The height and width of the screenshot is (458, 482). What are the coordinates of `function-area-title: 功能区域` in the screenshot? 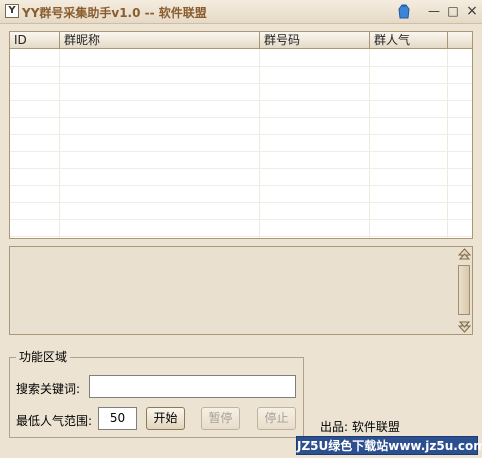 It's located at (43, 356).